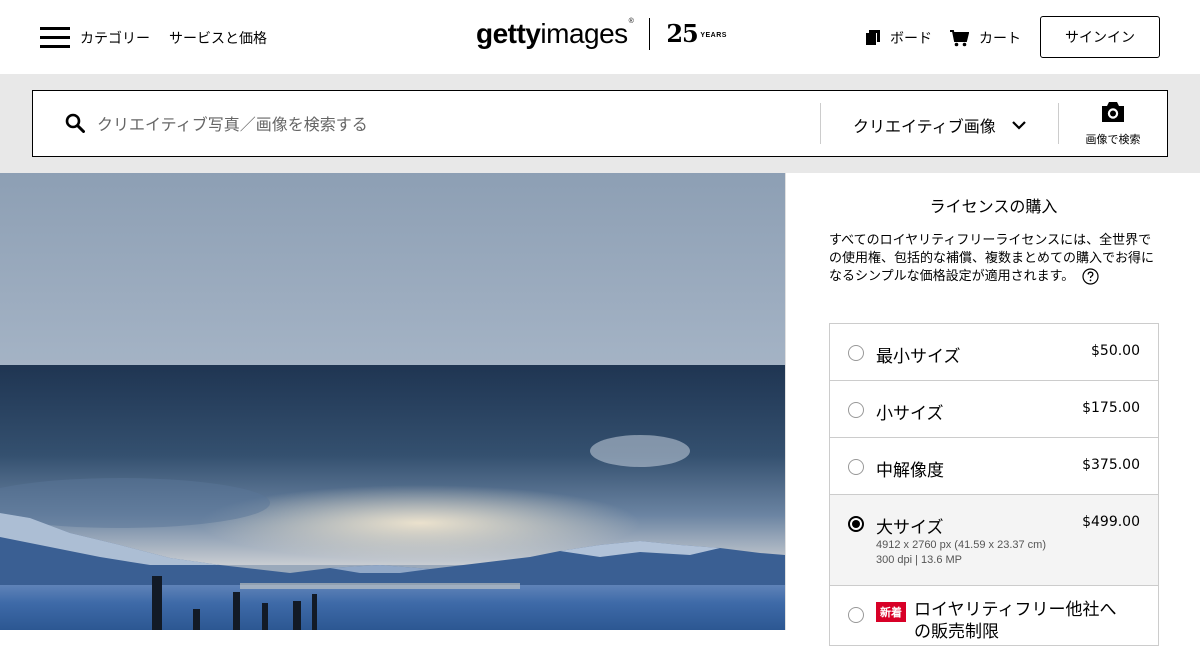  Describe the element at coordinates (218, 38) in the screenshot. I see `services-pricing-link: サービスと価格` at that location.